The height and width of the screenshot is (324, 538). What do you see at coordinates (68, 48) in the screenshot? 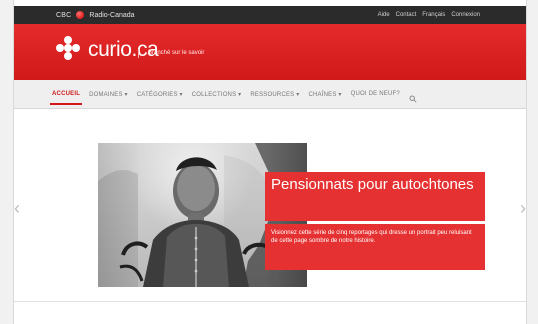
I see `curio-logo-icon` at bounding box center [68, 48].